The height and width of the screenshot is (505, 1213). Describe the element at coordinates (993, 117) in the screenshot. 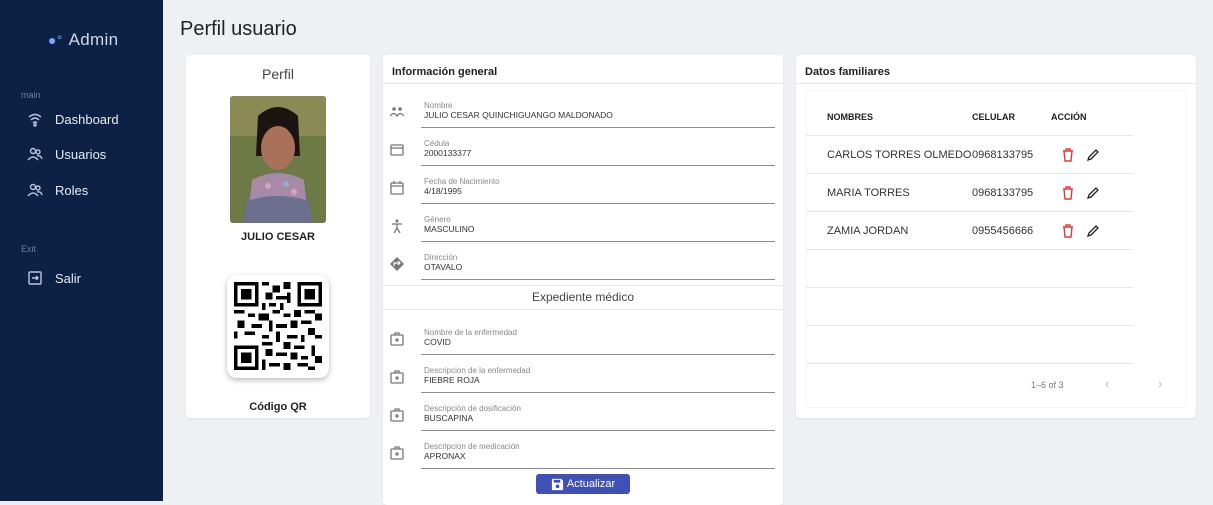

I see `column-header-celular: CELULAR` at that location.